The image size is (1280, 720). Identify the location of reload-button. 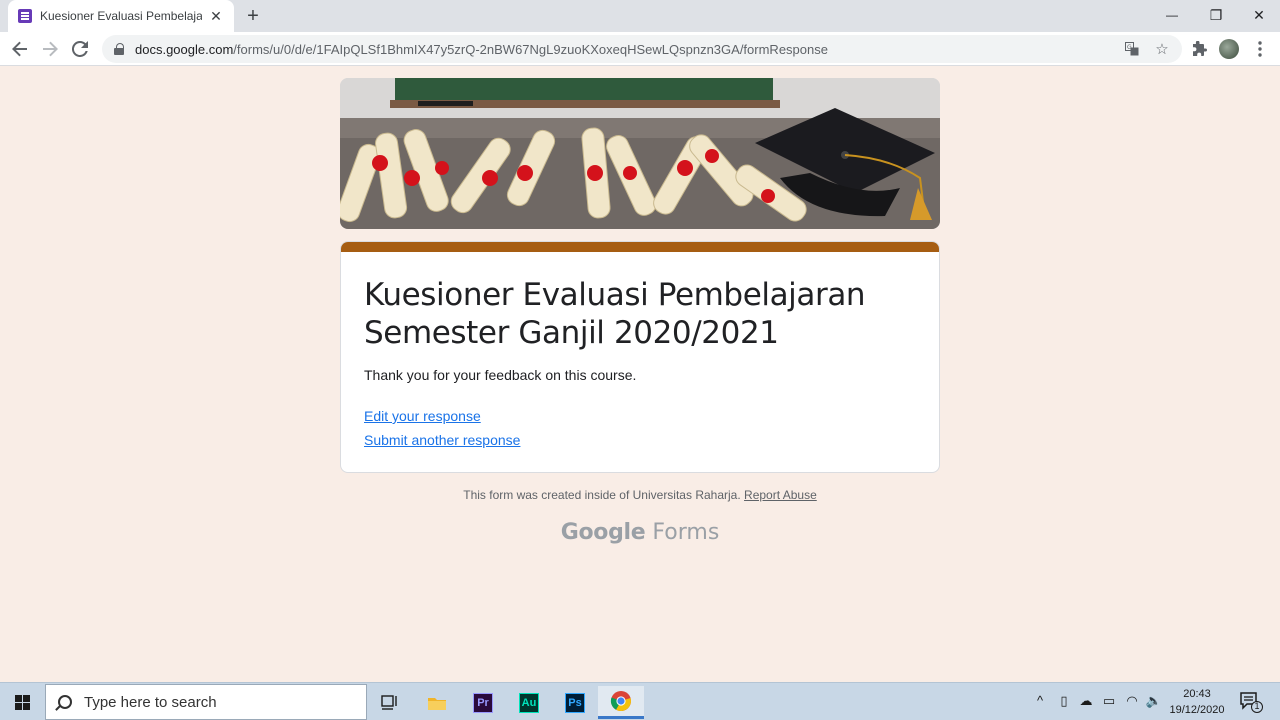
(80, 49).